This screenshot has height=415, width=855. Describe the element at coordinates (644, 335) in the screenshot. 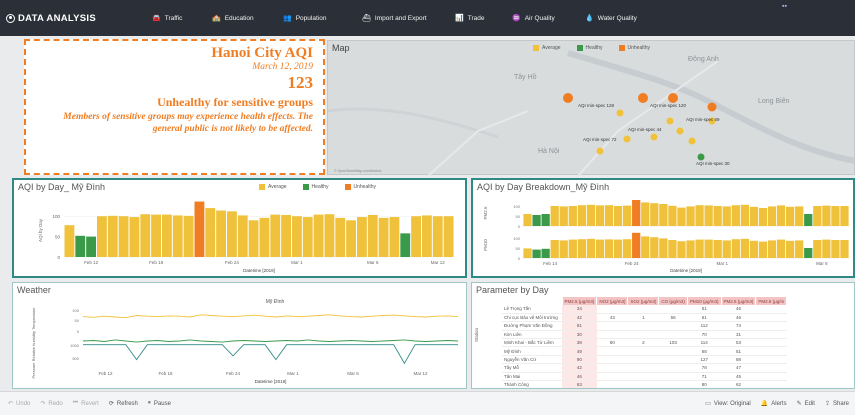

I see `table-row: Kim Liên 30 70 31` at that location.